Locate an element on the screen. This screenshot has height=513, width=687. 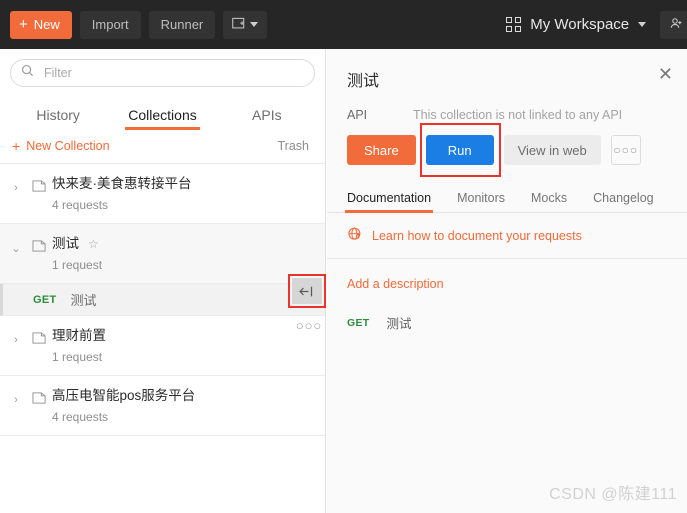
collection-row: › 高压电智能pos服务平台 4 requests is located at coordinates (162, 406).